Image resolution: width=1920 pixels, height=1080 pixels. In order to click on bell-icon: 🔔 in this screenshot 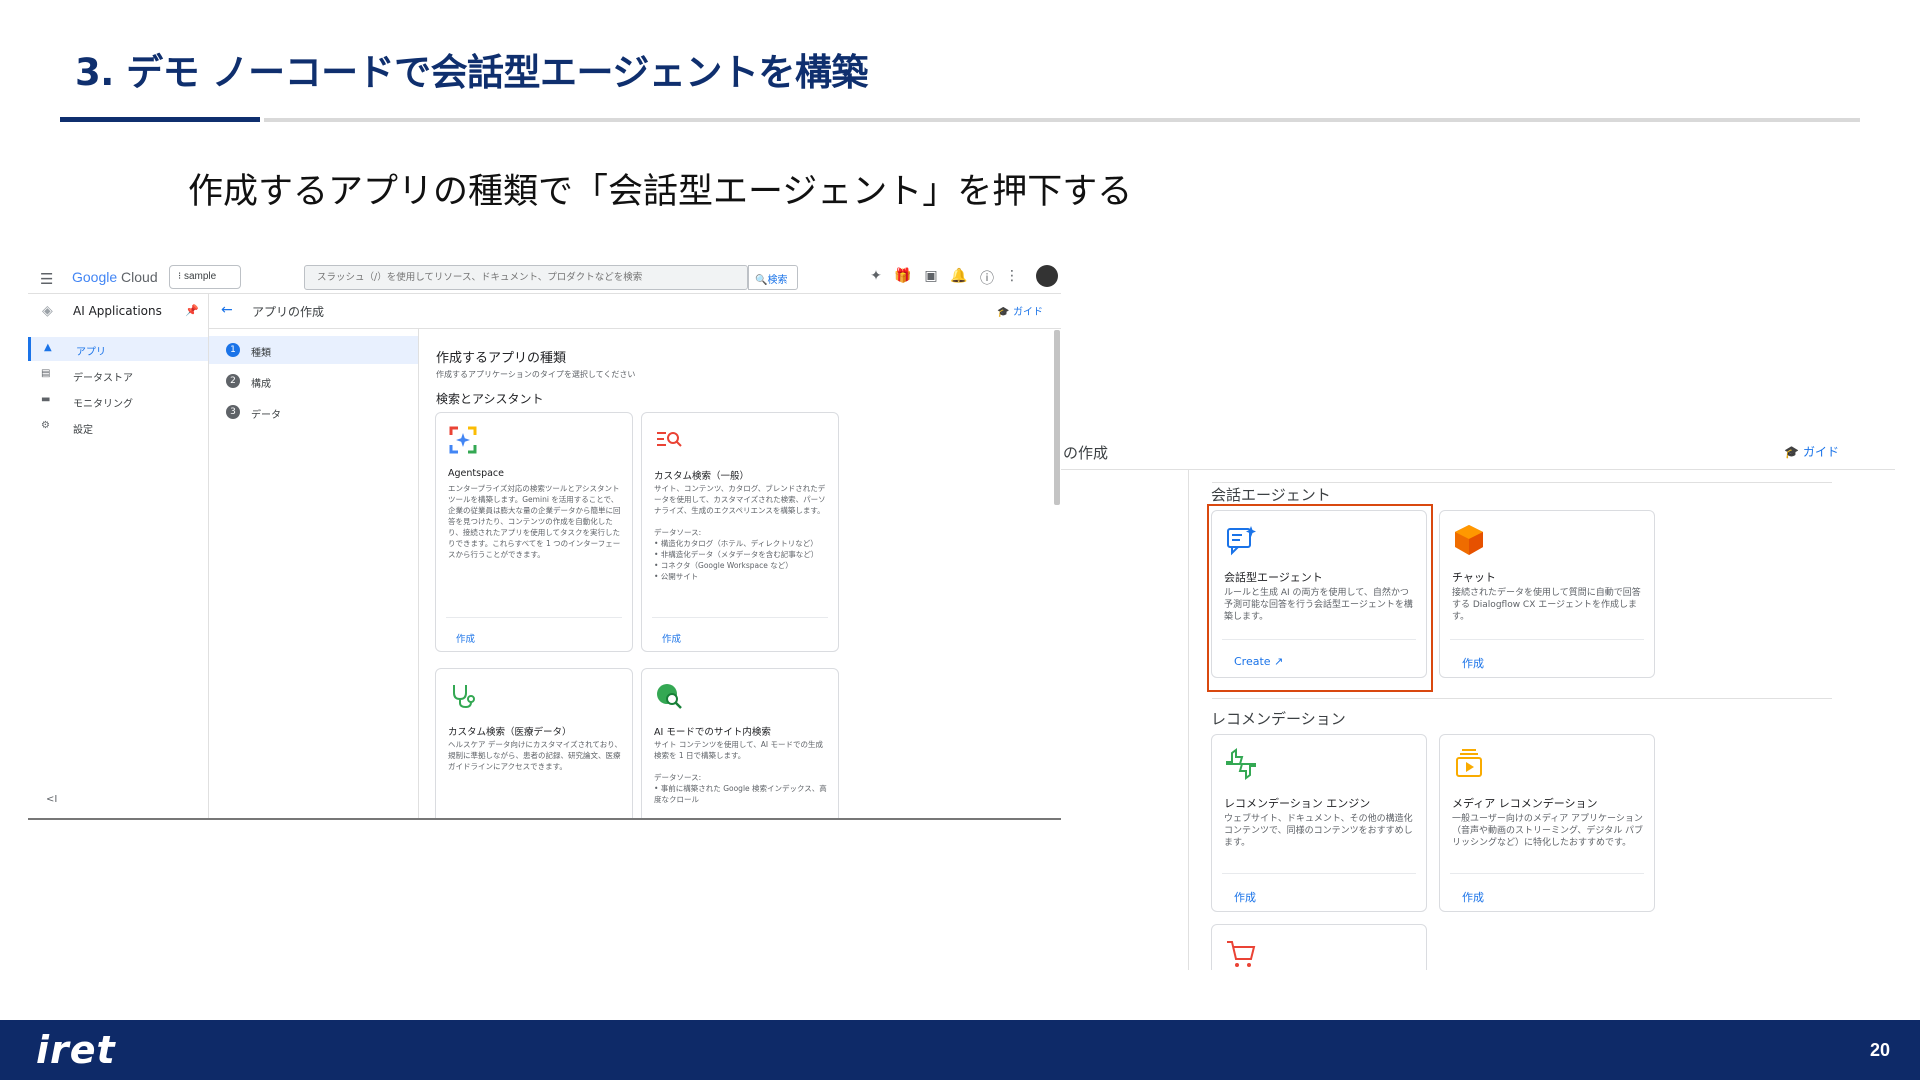, I will do `click(959, 276)`.